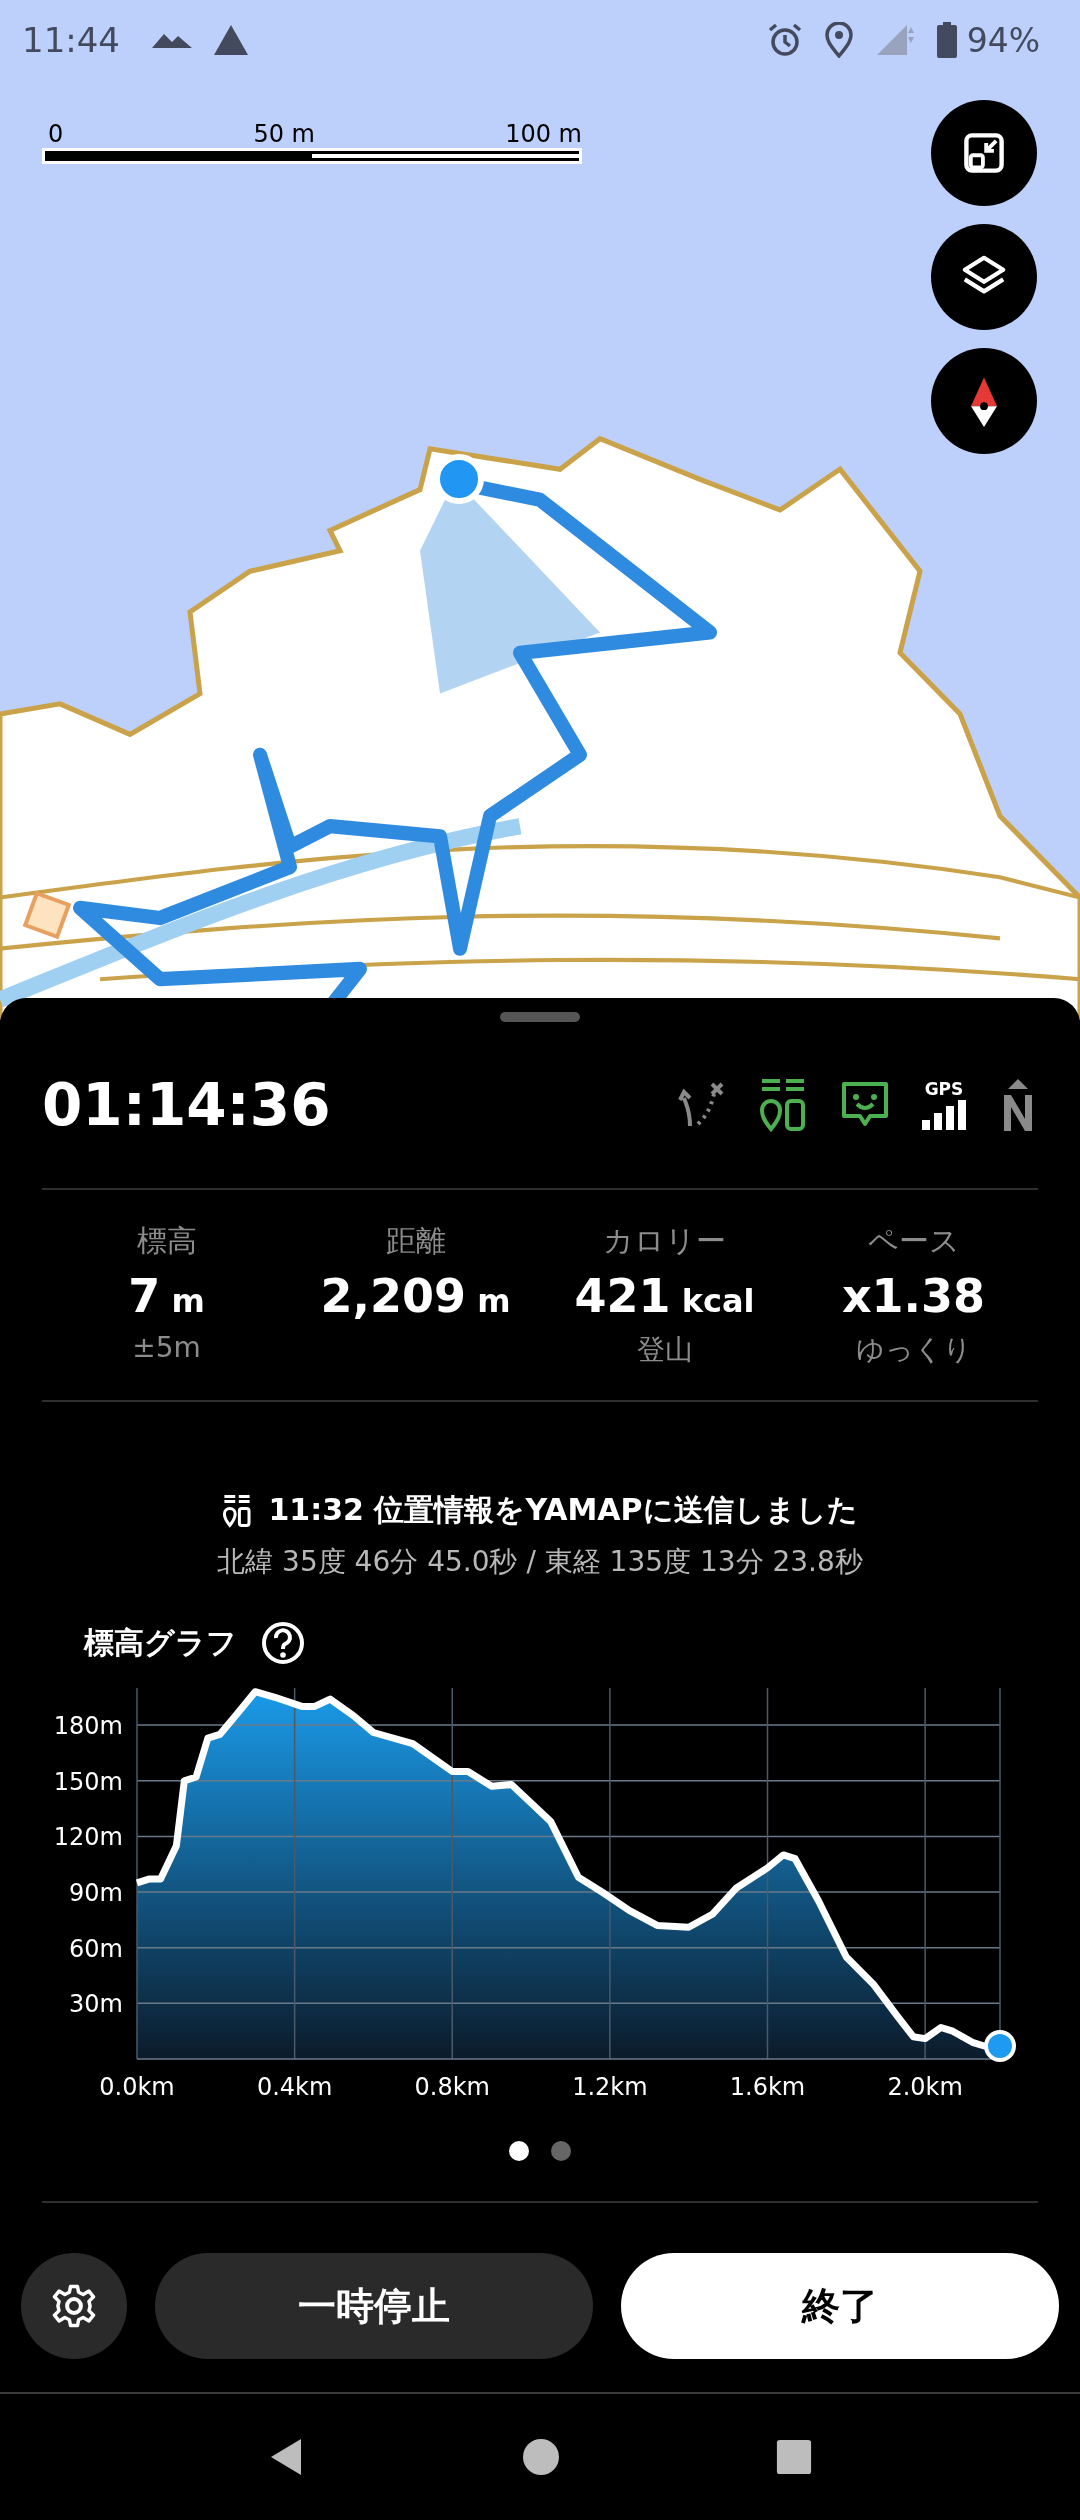  I want to click on stat-caption: ±5m, so click(166, 1348).